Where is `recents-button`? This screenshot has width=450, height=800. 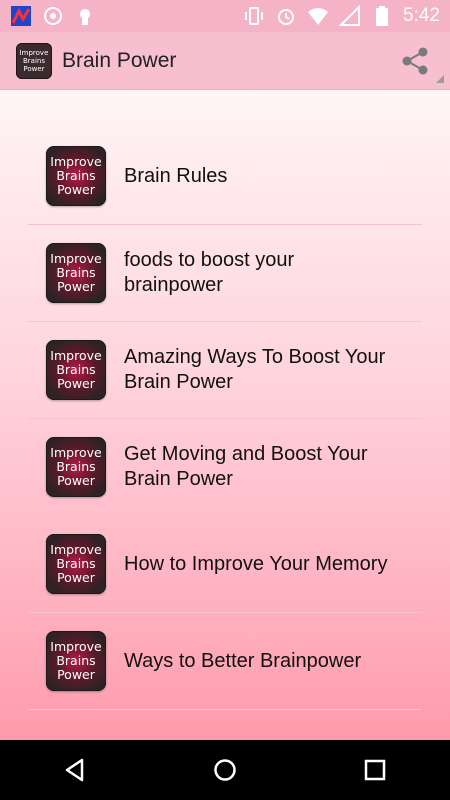 recents-button is located at coordinates (375, 770).